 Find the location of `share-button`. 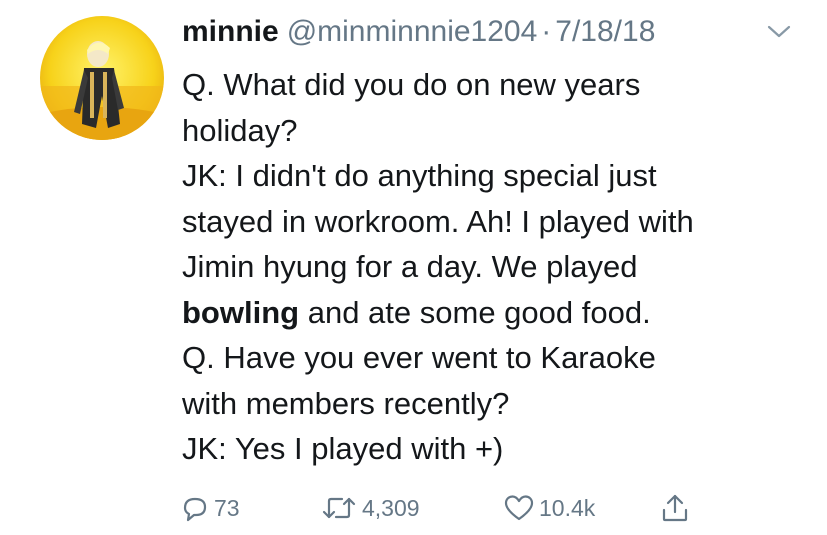

share-button is located at coordinates (675, 508).